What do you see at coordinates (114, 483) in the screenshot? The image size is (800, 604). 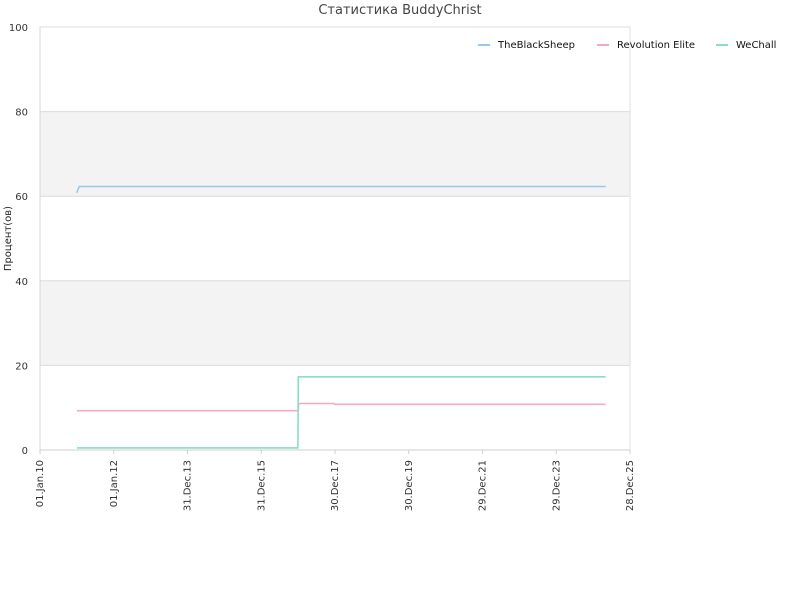 I see `x-tick-1: 01.Jan.12` at bounding box center [114, 483].